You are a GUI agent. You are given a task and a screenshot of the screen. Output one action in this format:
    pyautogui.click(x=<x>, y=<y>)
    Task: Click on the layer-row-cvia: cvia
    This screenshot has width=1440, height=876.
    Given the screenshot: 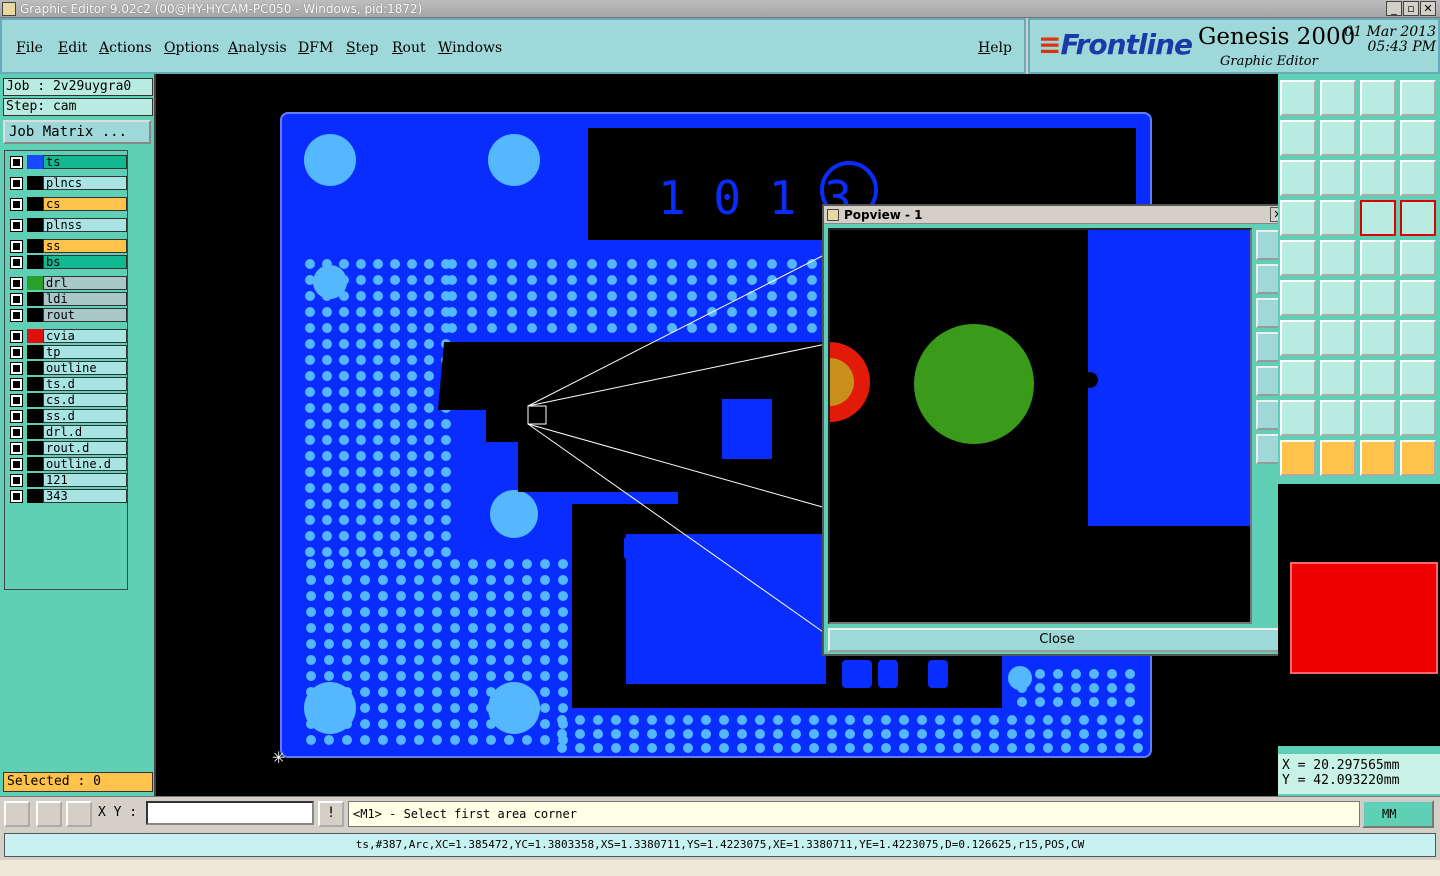 What is the action you would take?
    pyautogui.click(x=68, y=336)
    